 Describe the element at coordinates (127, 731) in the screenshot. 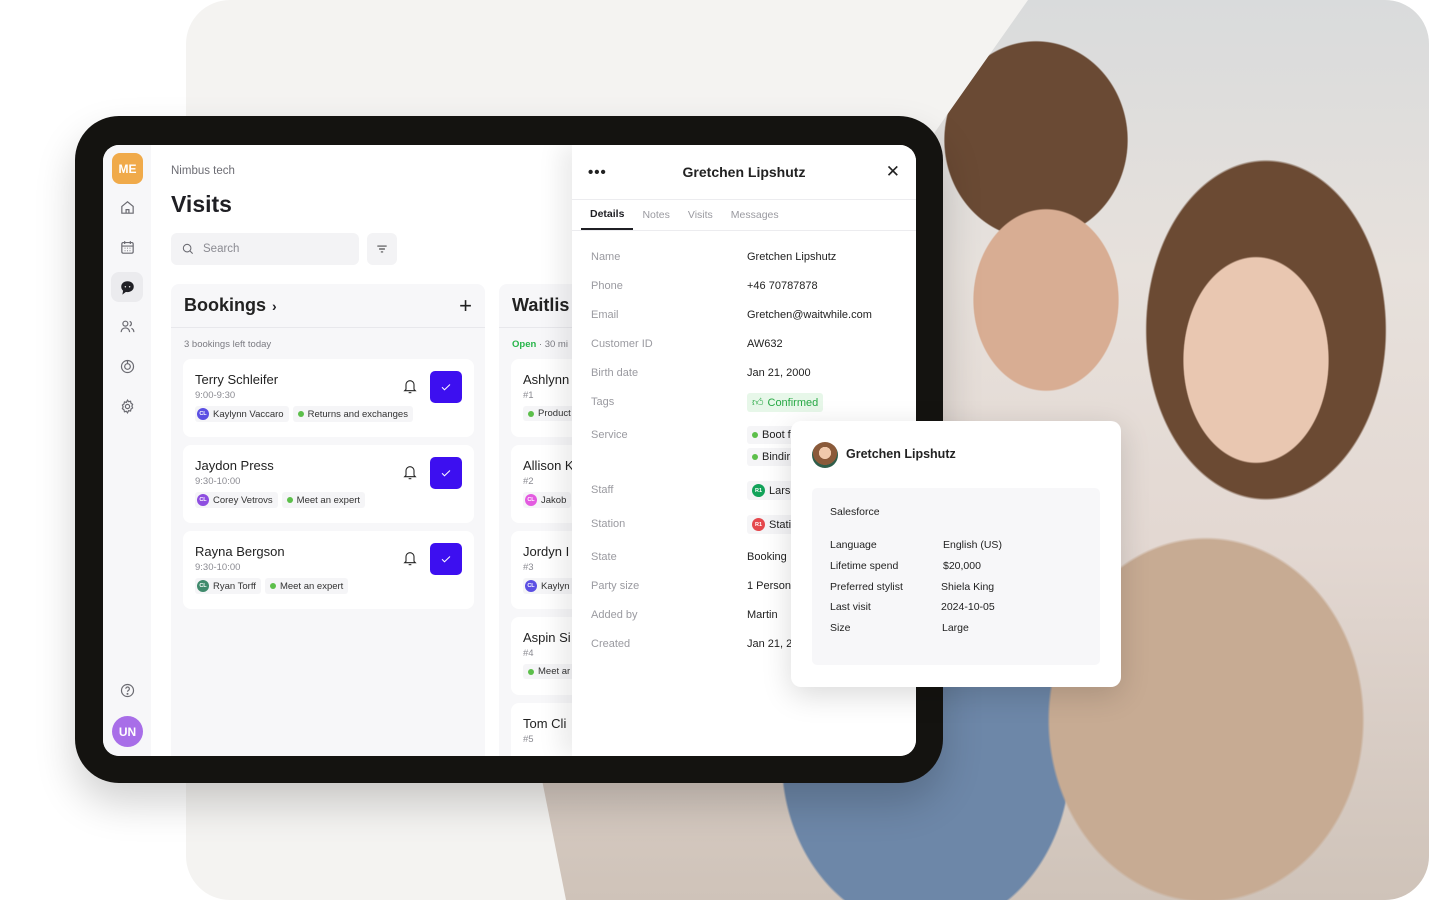

I see `user-avatar: UN` at that location.